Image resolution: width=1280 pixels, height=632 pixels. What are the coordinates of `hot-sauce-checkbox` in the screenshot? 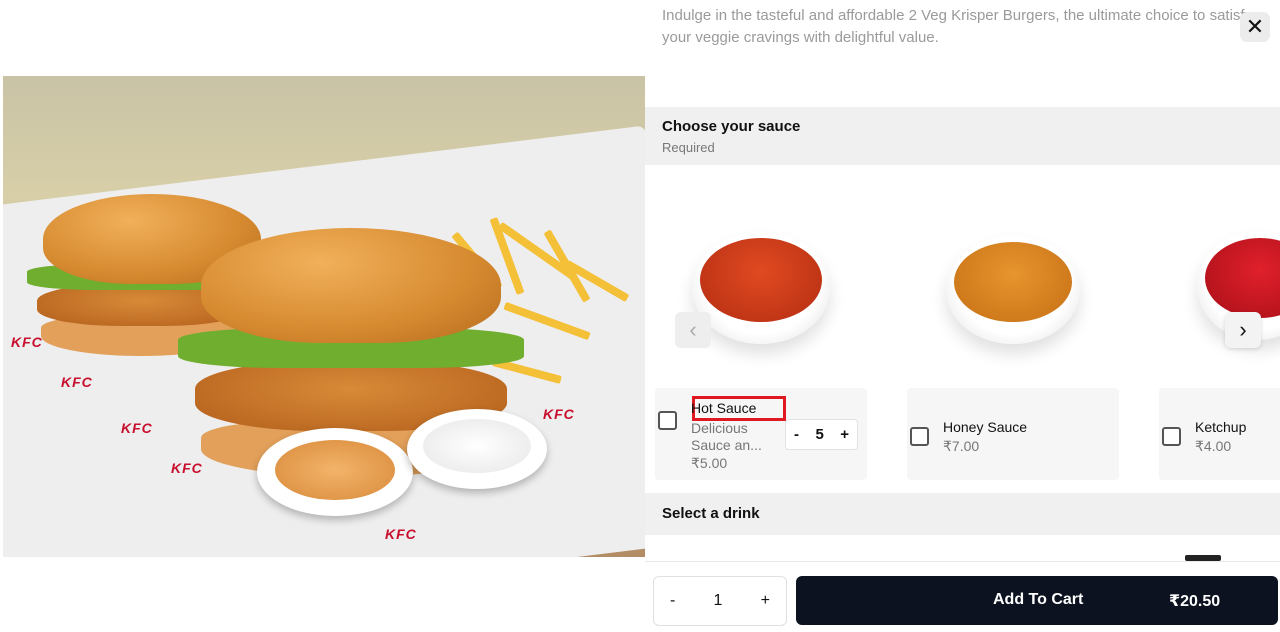 It's located at (667, 420).